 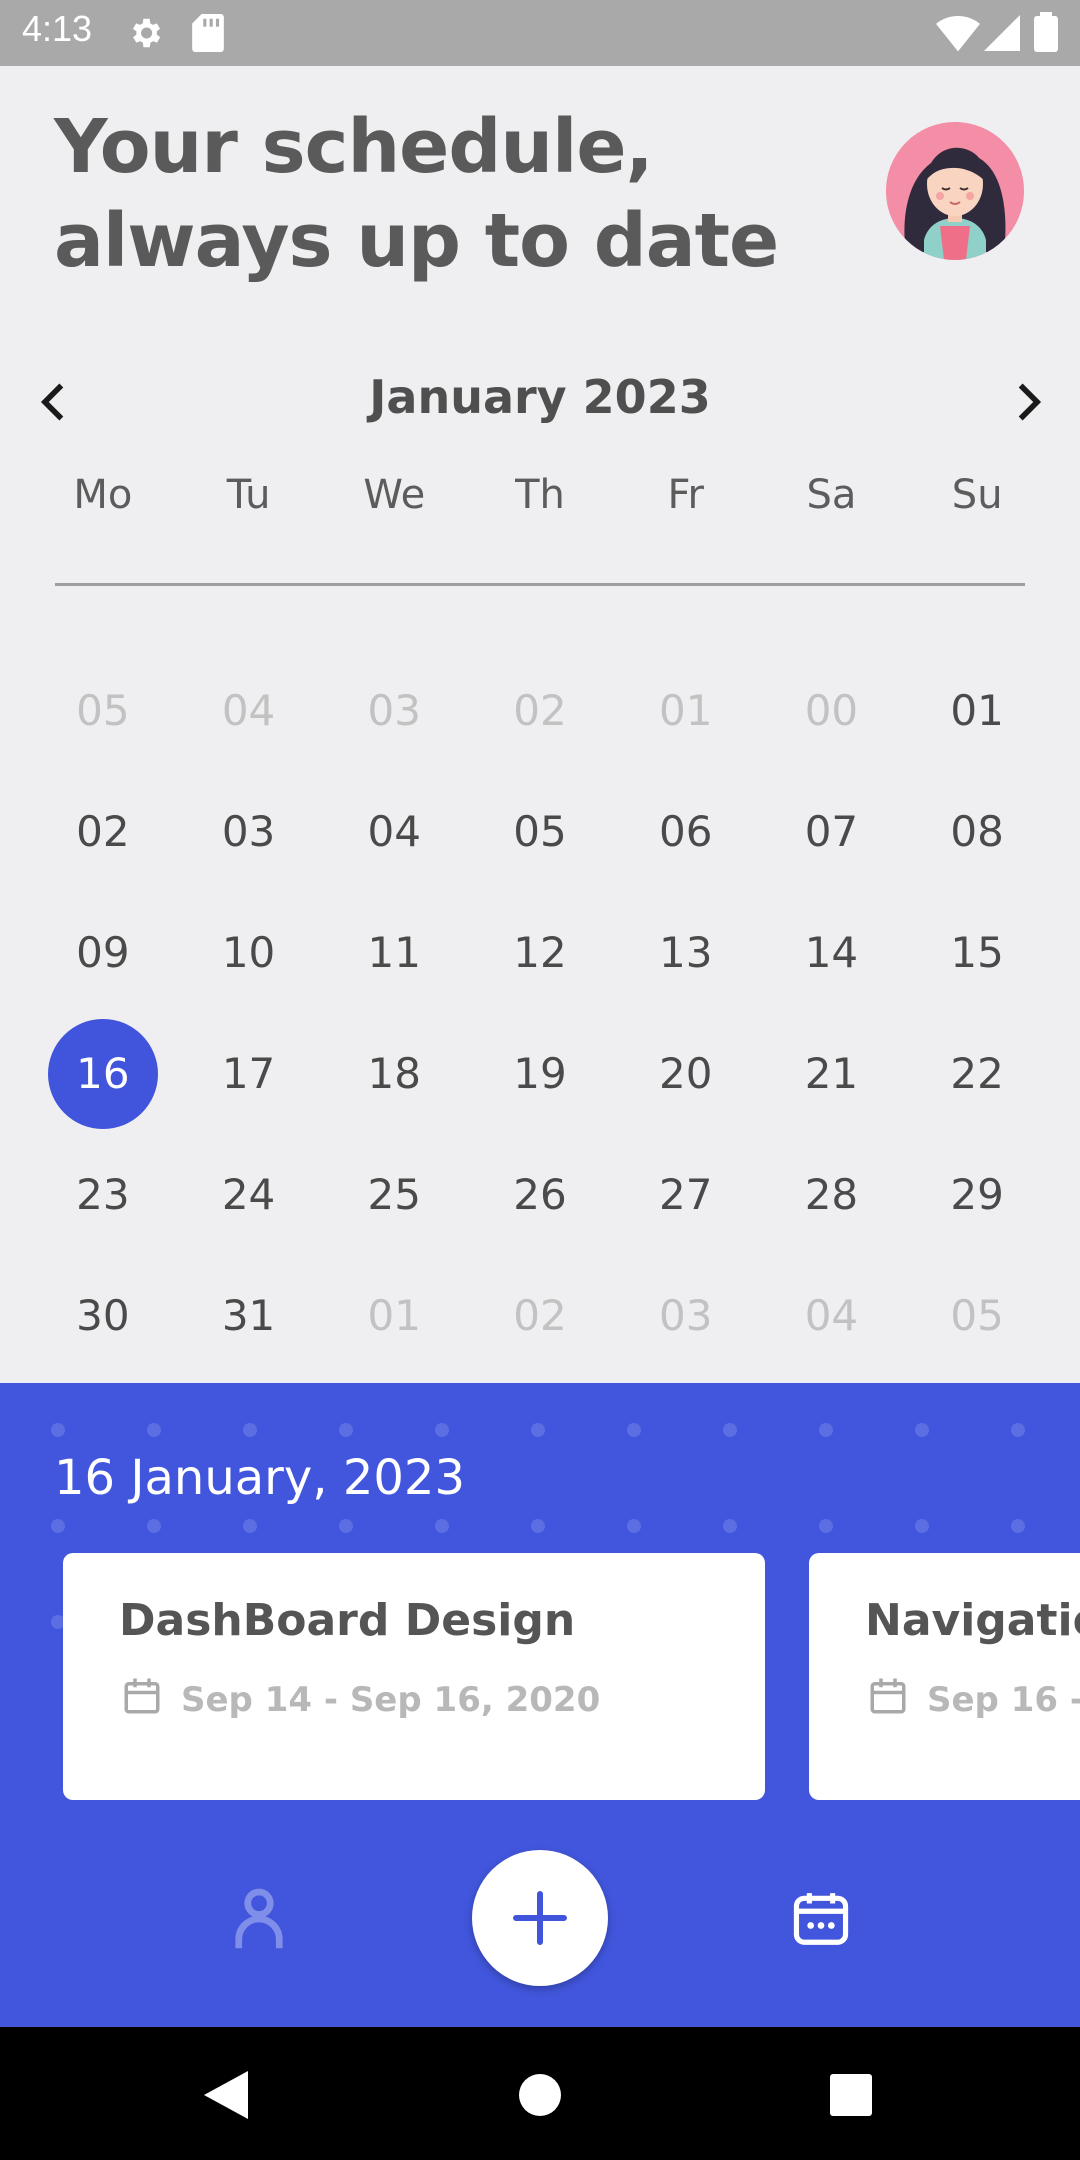 I want to click on event-title: Navigation, so click(x=972, y=1620).